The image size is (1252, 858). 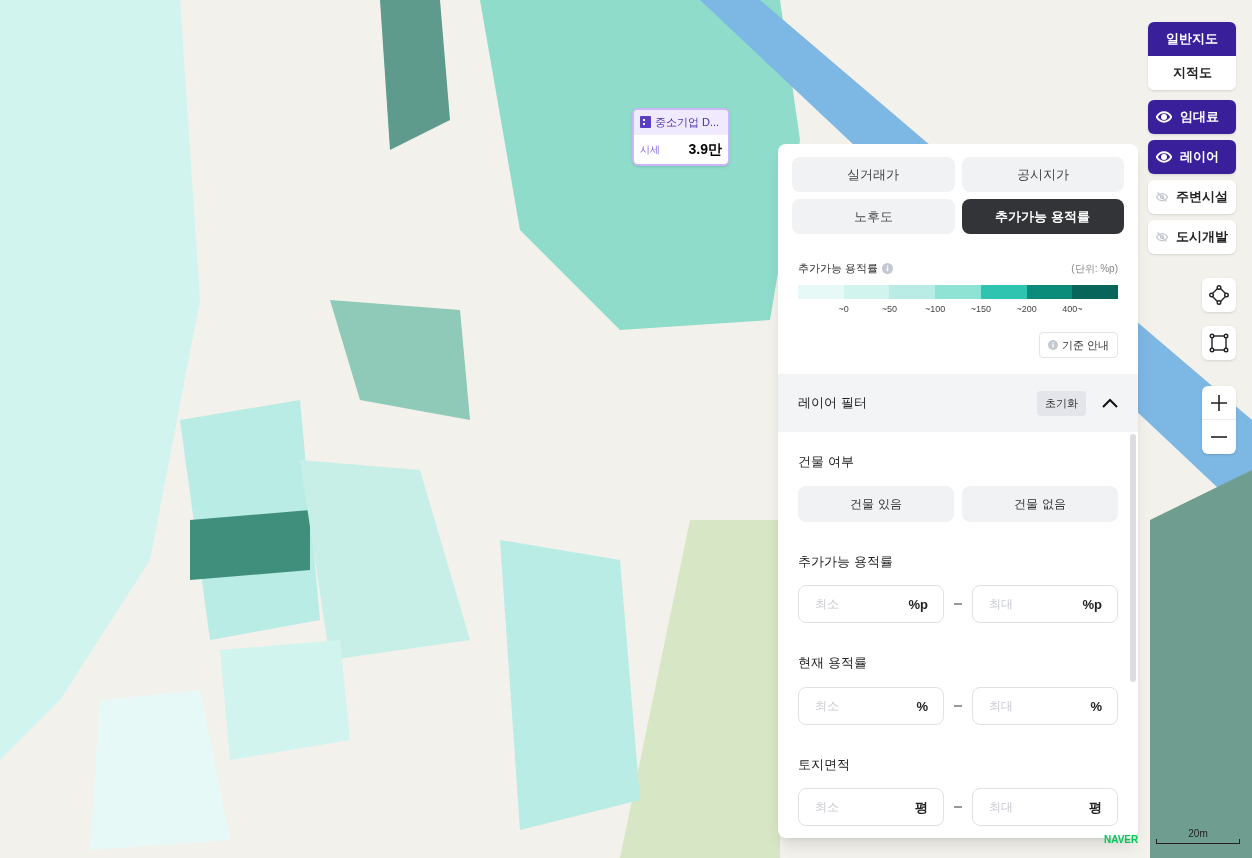 I want to click on building-option-button: 건물 없음, so click(x=1040, y=503).